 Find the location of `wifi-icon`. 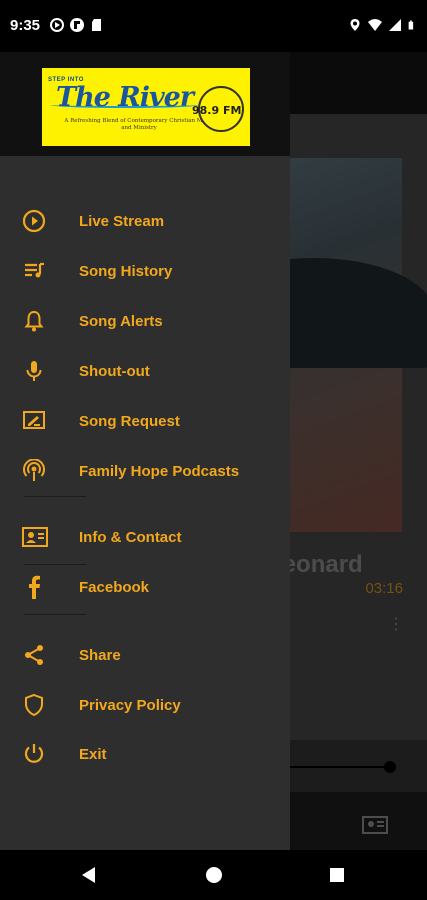

wifi-icon is located at coordinates (375, 25).